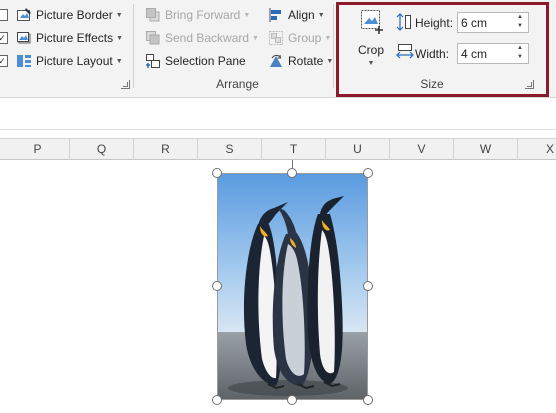  What do you see at coordinates (301, 15) in the screenshot?
I see `align-label: Align` at bounding box center [301, 15].